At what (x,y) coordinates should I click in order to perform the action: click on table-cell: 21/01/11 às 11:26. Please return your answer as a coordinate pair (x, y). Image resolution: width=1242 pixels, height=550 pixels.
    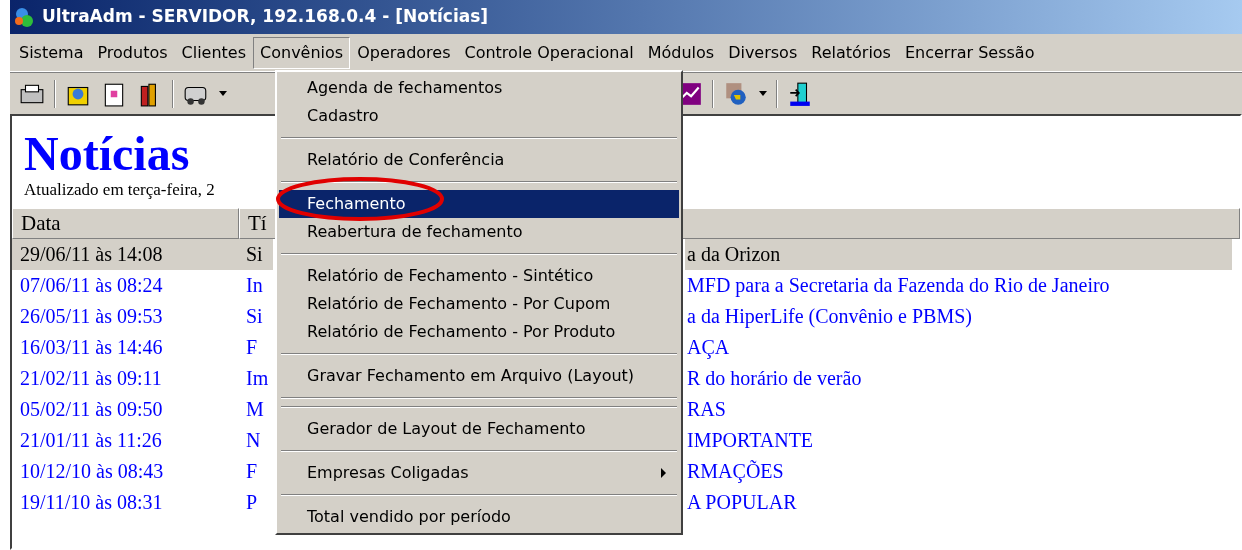
    Looking at the image, I should click on (128, 440).